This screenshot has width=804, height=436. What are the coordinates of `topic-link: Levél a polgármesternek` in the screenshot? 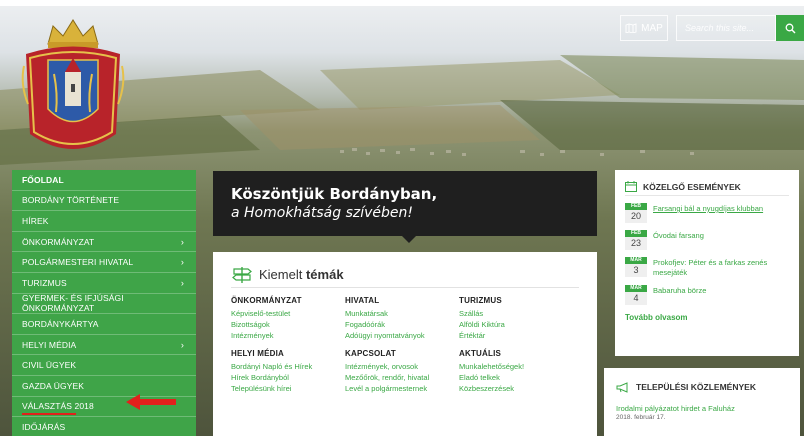 It's located at (402, 388).